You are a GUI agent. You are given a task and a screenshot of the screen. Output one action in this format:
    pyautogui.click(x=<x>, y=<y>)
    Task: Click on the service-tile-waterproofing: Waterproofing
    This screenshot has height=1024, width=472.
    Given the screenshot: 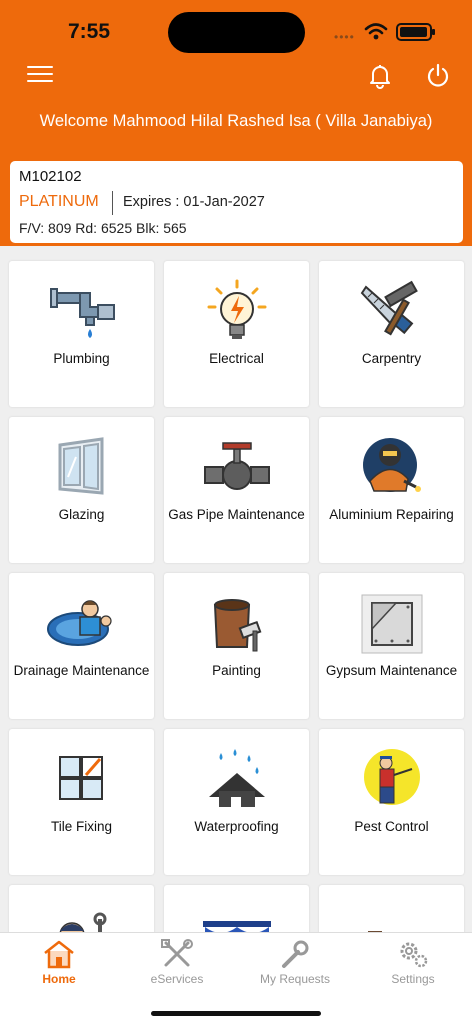 What is the action you would take?
    pyautogui.click(x=236, y=802)
    